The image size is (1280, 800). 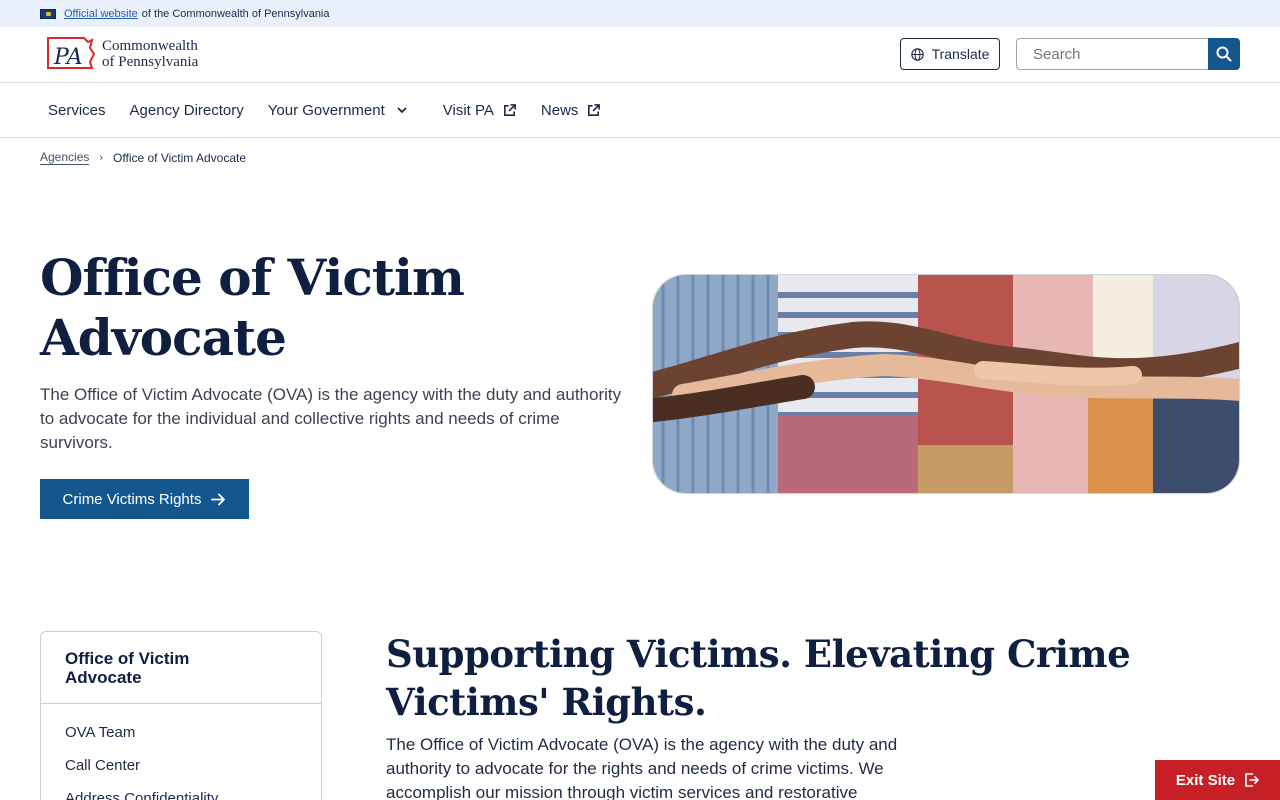 I want to click on side-nav-title-line-2: Advocate, so click(x=103, y=677).